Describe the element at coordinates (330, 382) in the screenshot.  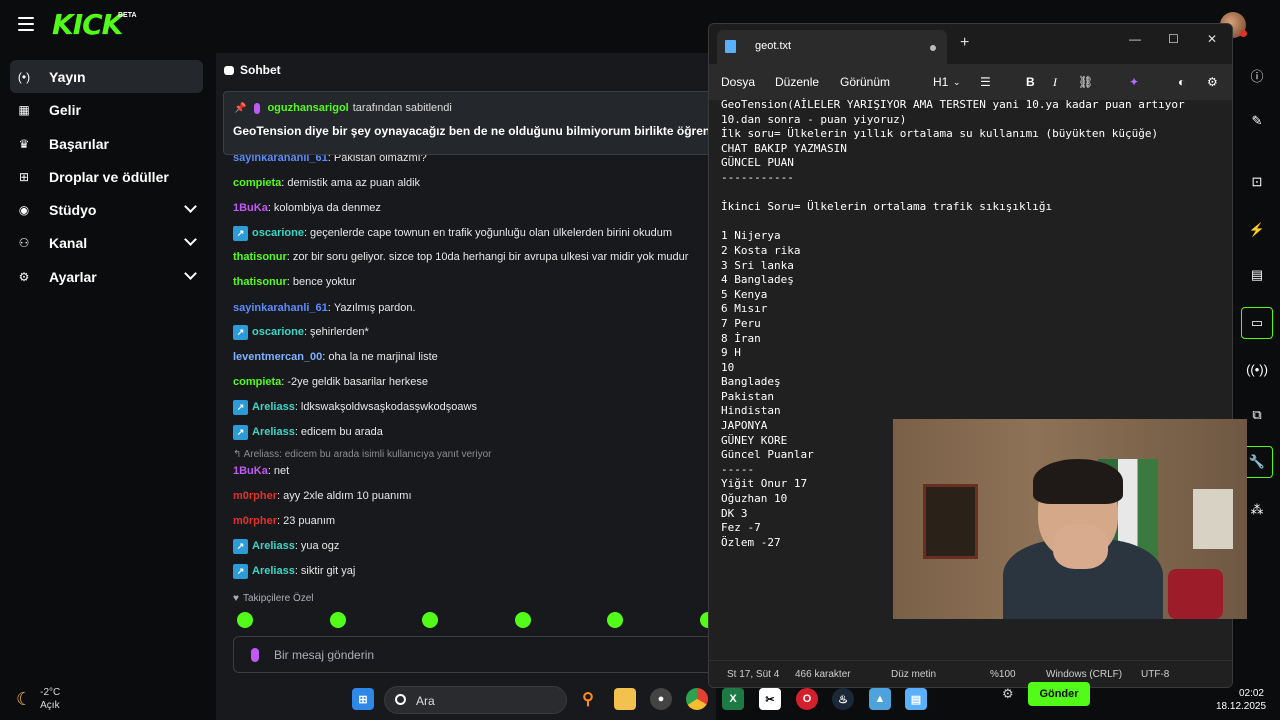
I see `chat-message: compieta: -2ye geldik basarilar herkese` at that location.